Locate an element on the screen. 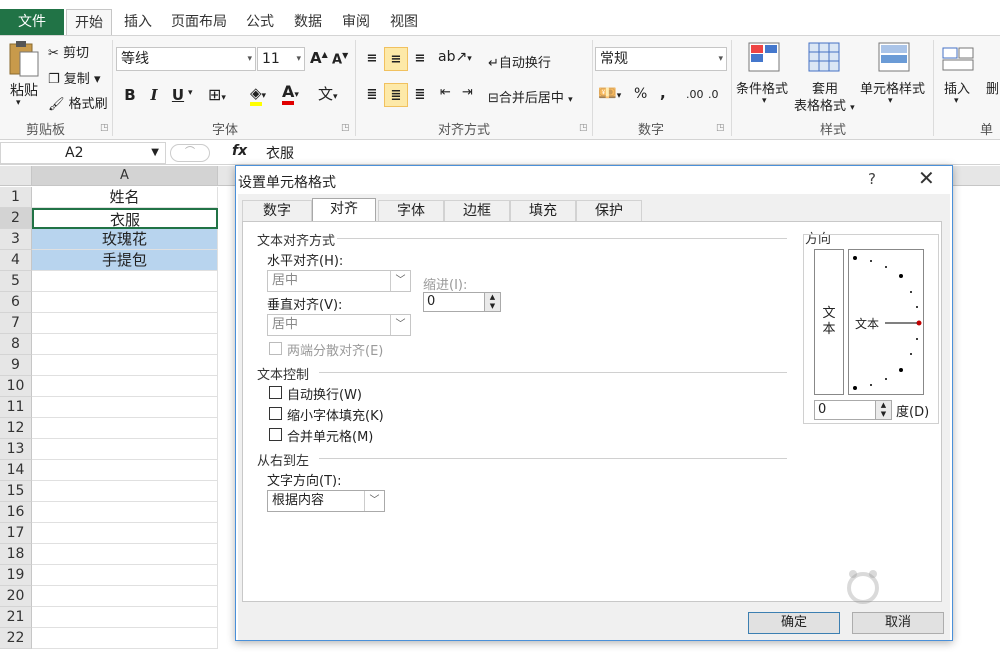  increase-font-icon: A▲ is located at coordinates (319, 58).